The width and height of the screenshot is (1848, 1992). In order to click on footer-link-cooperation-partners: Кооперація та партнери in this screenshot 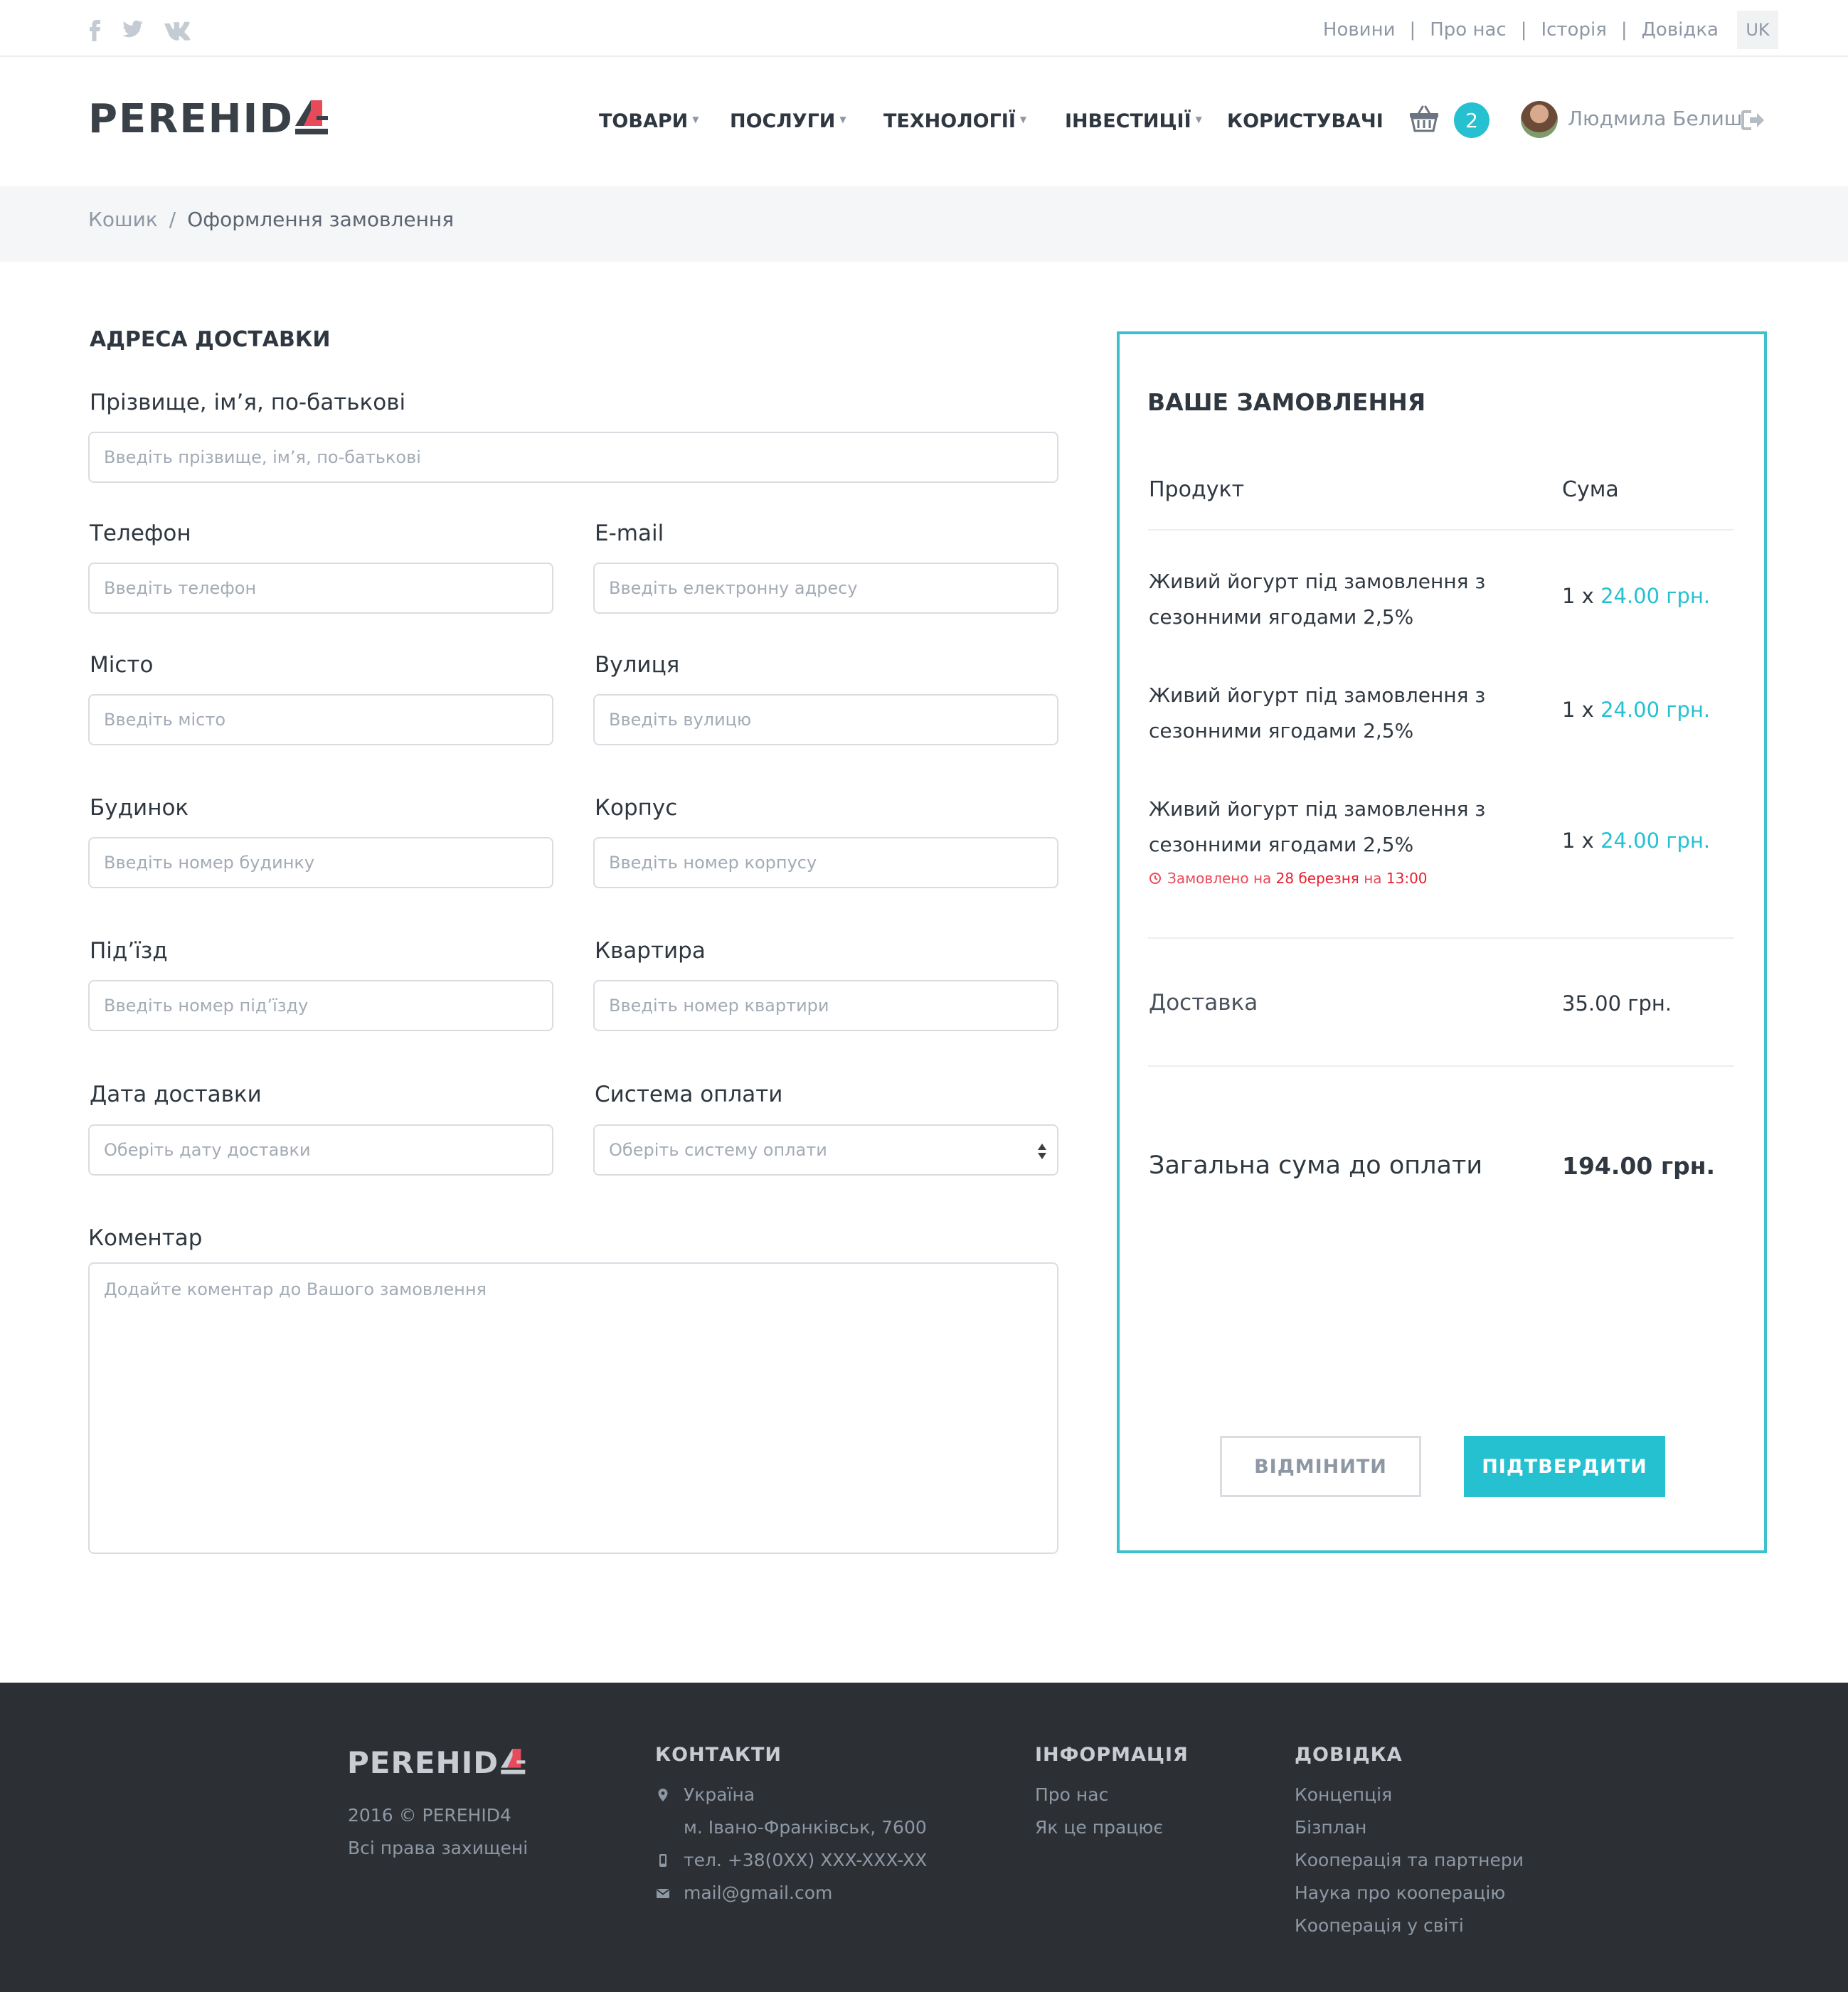, I will do `click(1409, 1860)`.